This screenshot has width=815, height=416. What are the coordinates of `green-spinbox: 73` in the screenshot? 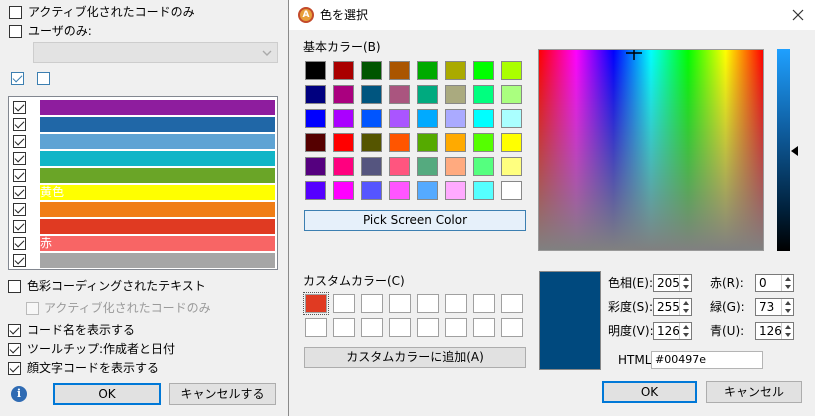 It's located at (774, 307).